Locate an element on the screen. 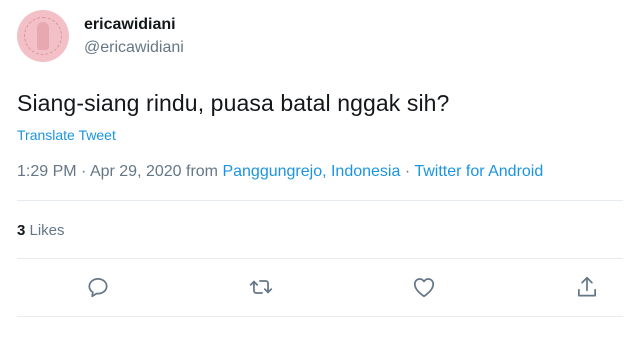  like-icon is located at coordinates (424, 288).